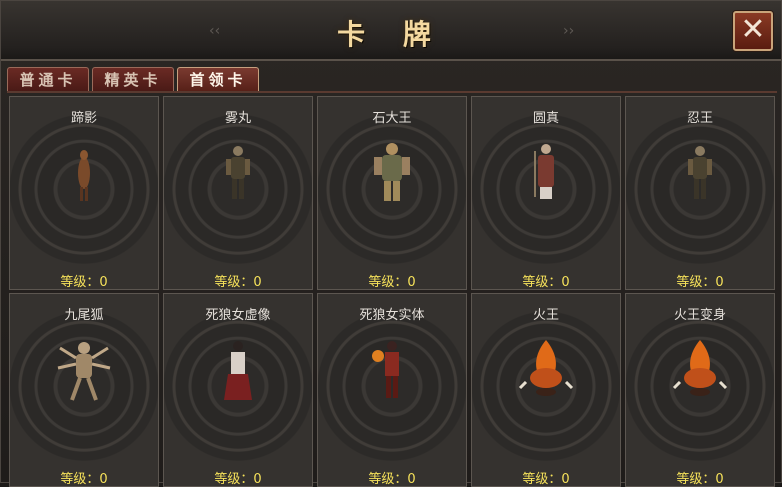  What do you see at coordinates (84, 315) in the screenshot?
I see `card-name: 九尾狐` at bounding box center [84, 315].